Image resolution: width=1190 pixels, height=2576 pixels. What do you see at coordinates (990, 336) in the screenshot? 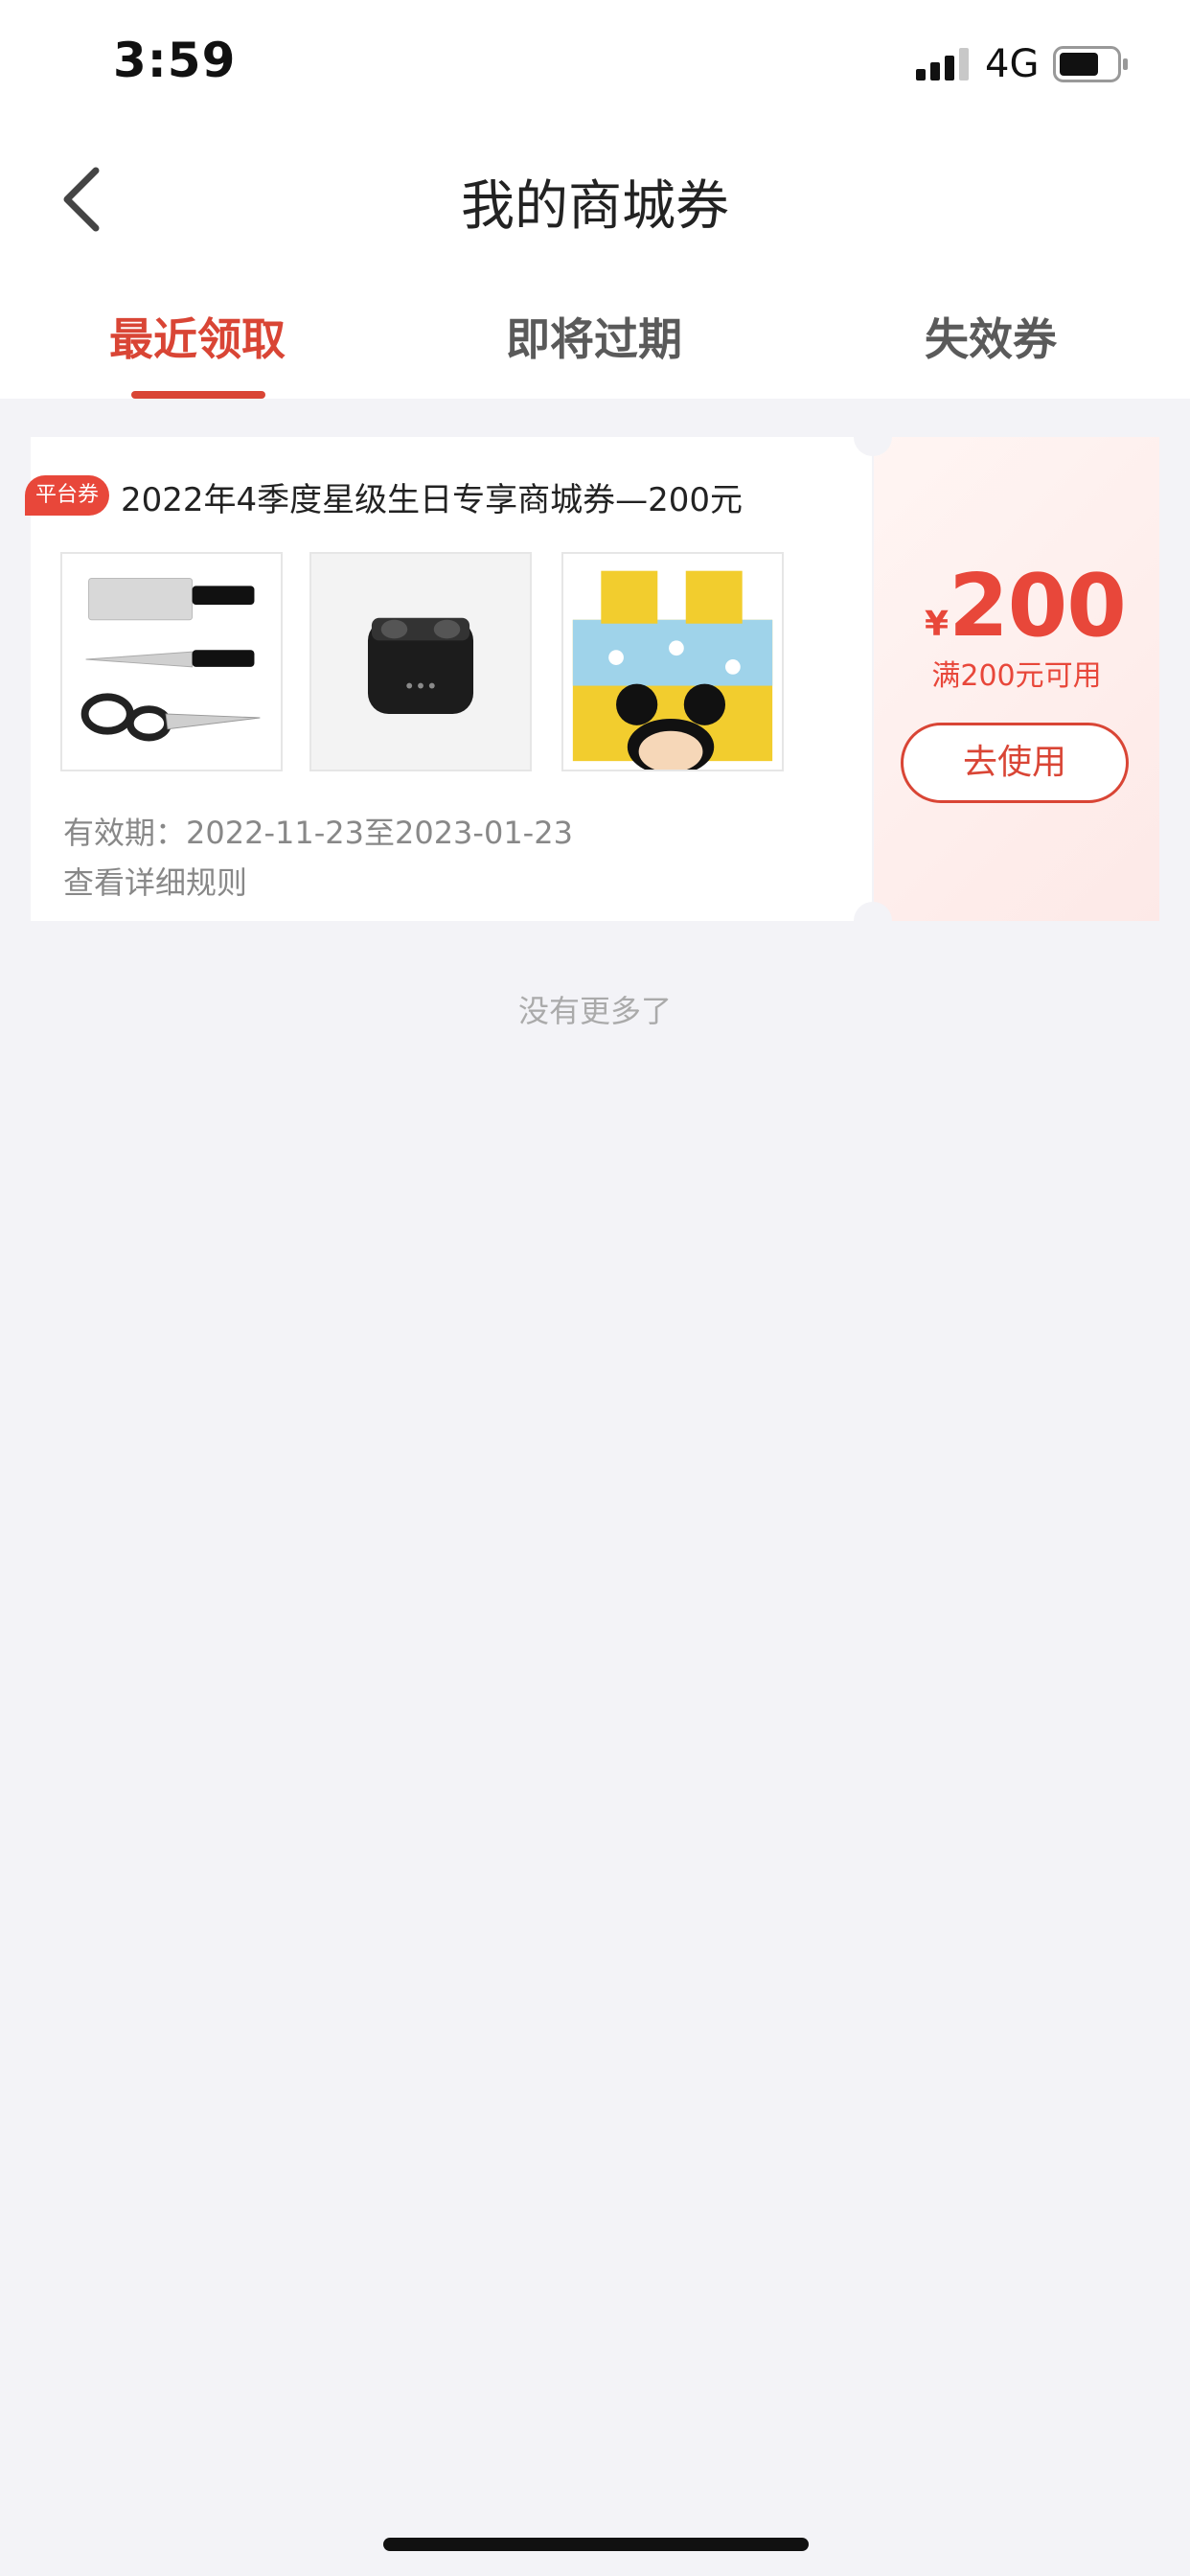
I see `tab-expired: 失效券` at bounding box center [990, 336].